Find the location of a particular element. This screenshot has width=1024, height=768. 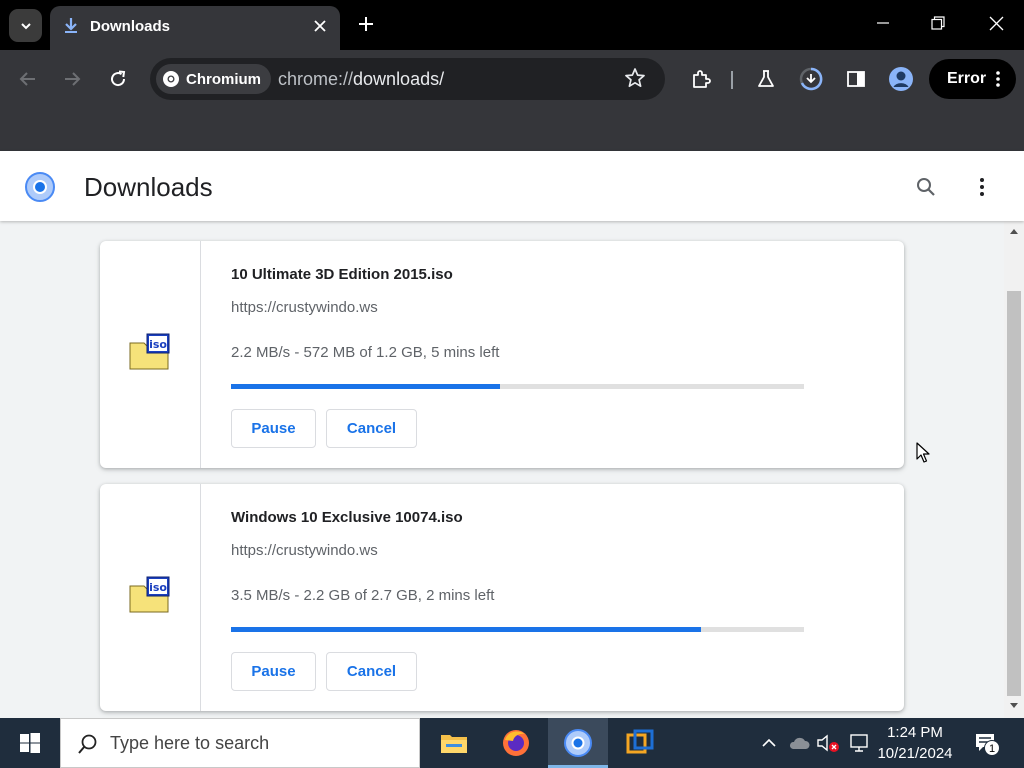

download-status: 2.2 MB/s - 572 MB of 1.2 GB, 5 mins left is located at coordinates (365, 352).